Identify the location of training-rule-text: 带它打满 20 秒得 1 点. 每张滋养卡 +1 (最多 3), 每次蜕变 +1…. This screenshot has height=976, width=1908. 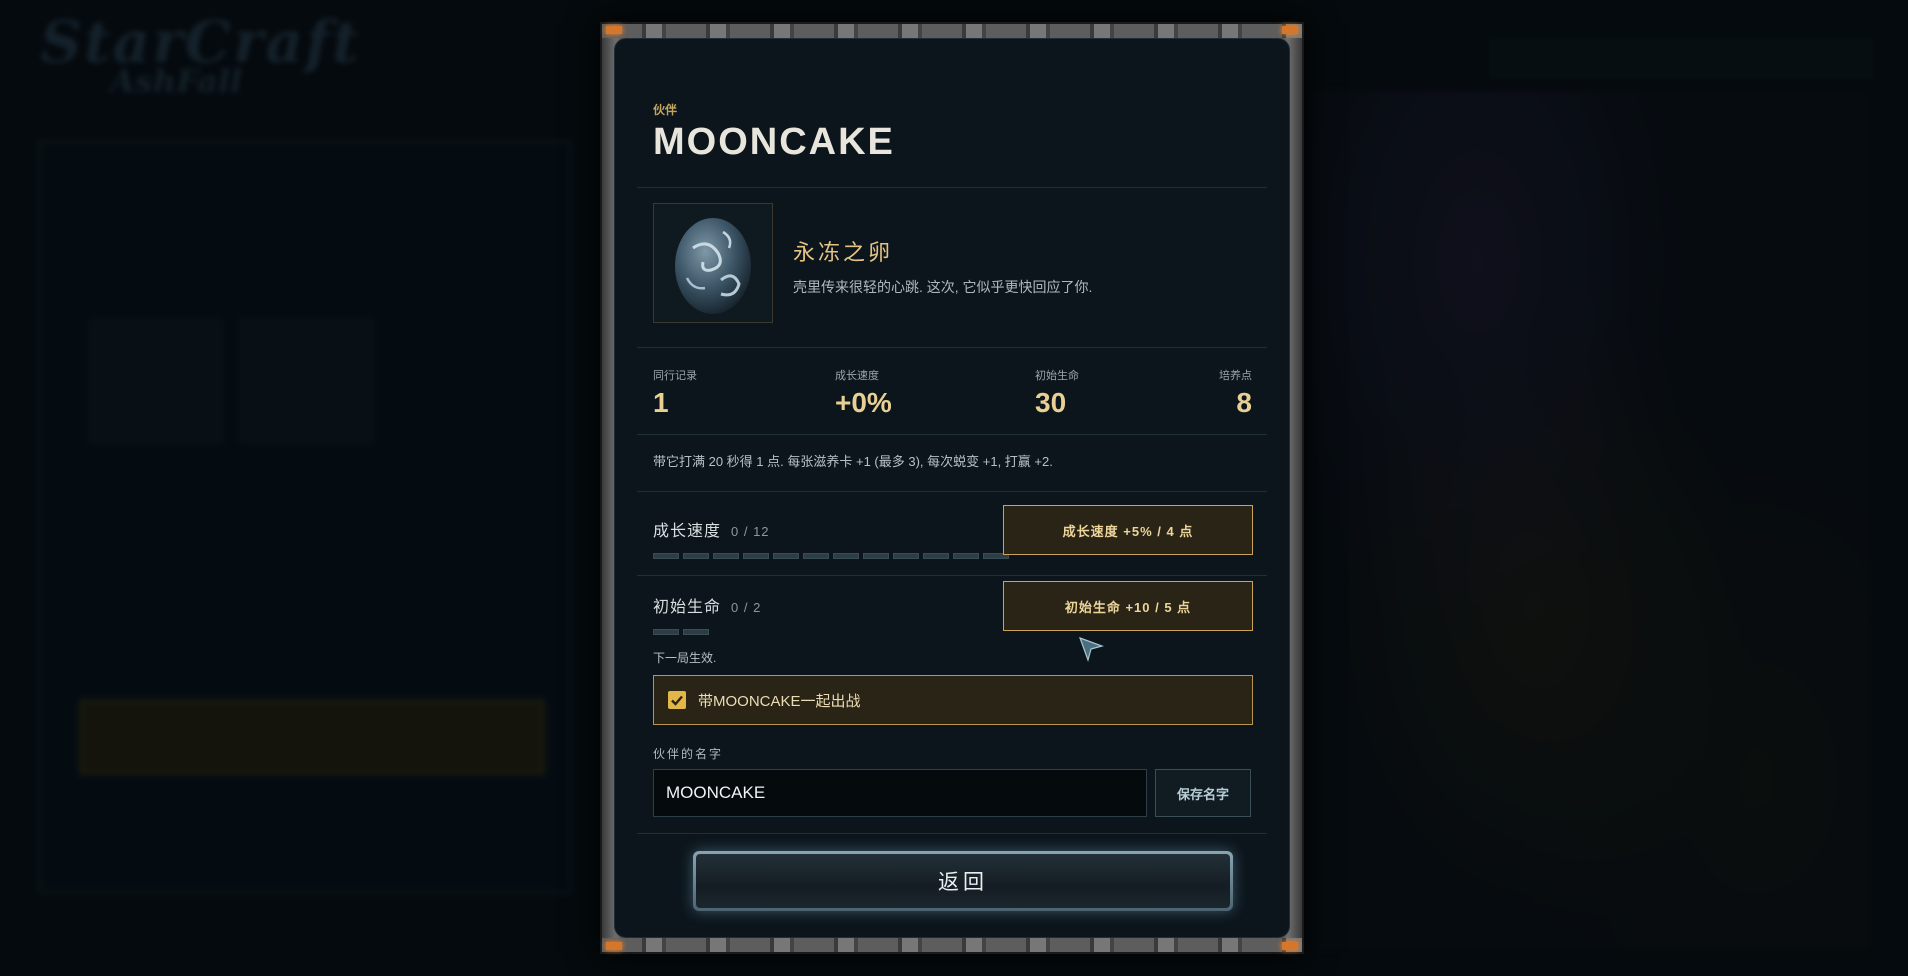
(853, 461).